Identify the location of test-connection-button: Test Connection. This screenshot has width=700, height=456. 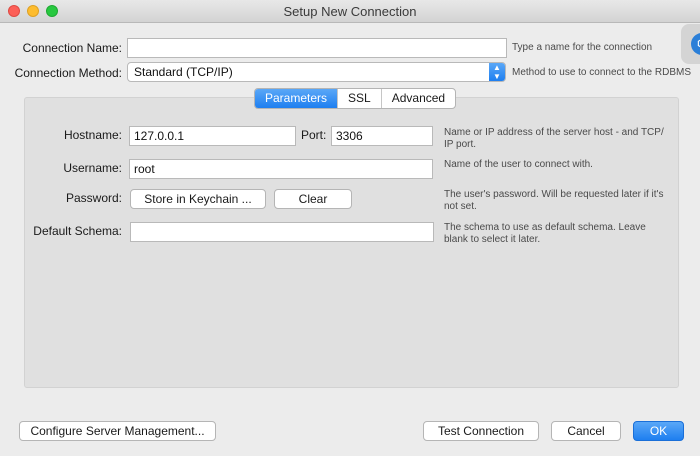
(481, 431).